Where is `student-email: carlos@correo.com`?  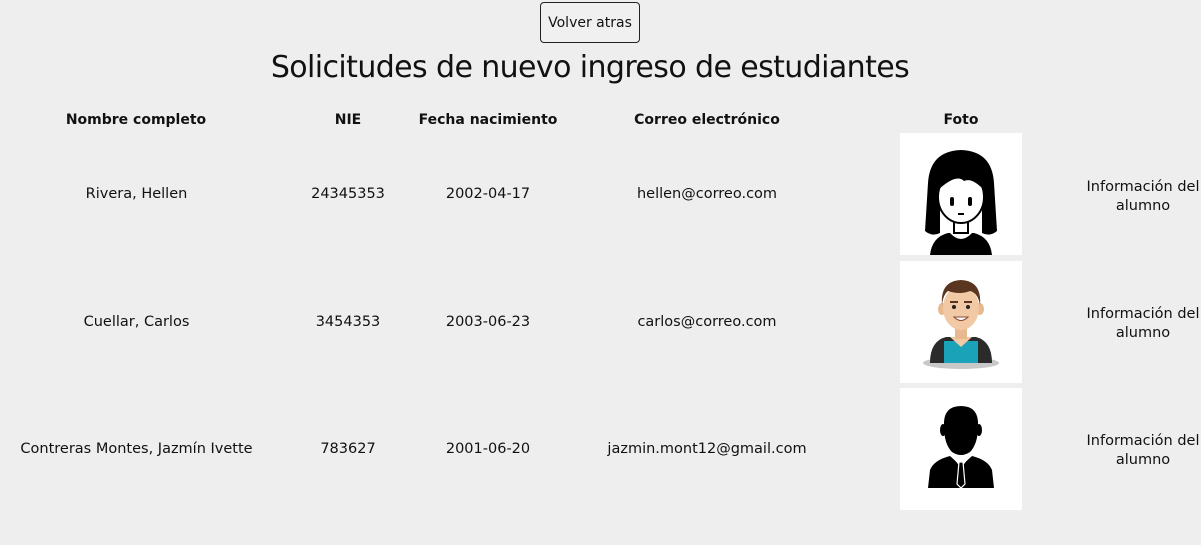 student-email: carlos@correo.com is located at coordinates (707, 322).